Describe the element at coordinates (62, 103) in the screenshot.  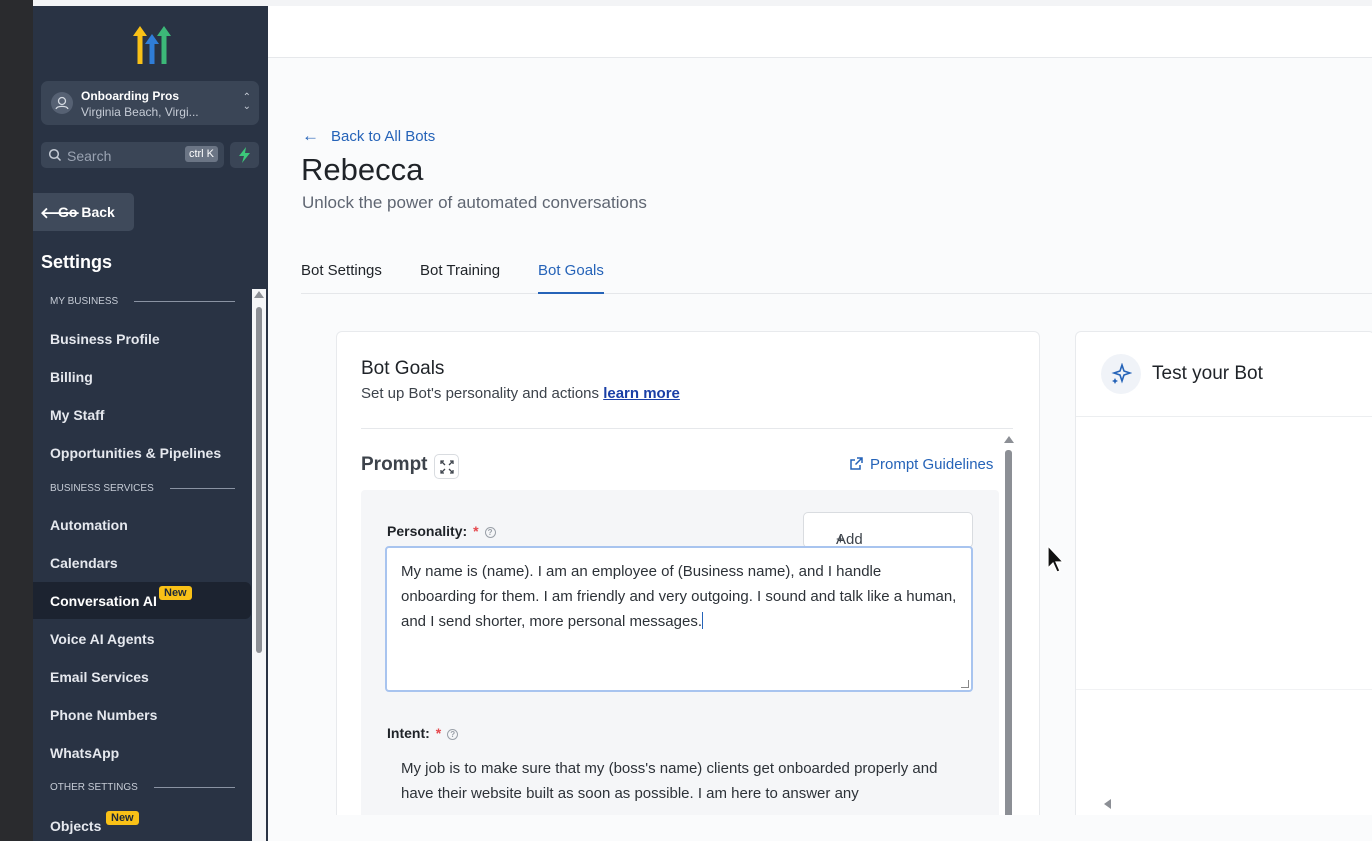
I see `account-avatar-icon` at that location.